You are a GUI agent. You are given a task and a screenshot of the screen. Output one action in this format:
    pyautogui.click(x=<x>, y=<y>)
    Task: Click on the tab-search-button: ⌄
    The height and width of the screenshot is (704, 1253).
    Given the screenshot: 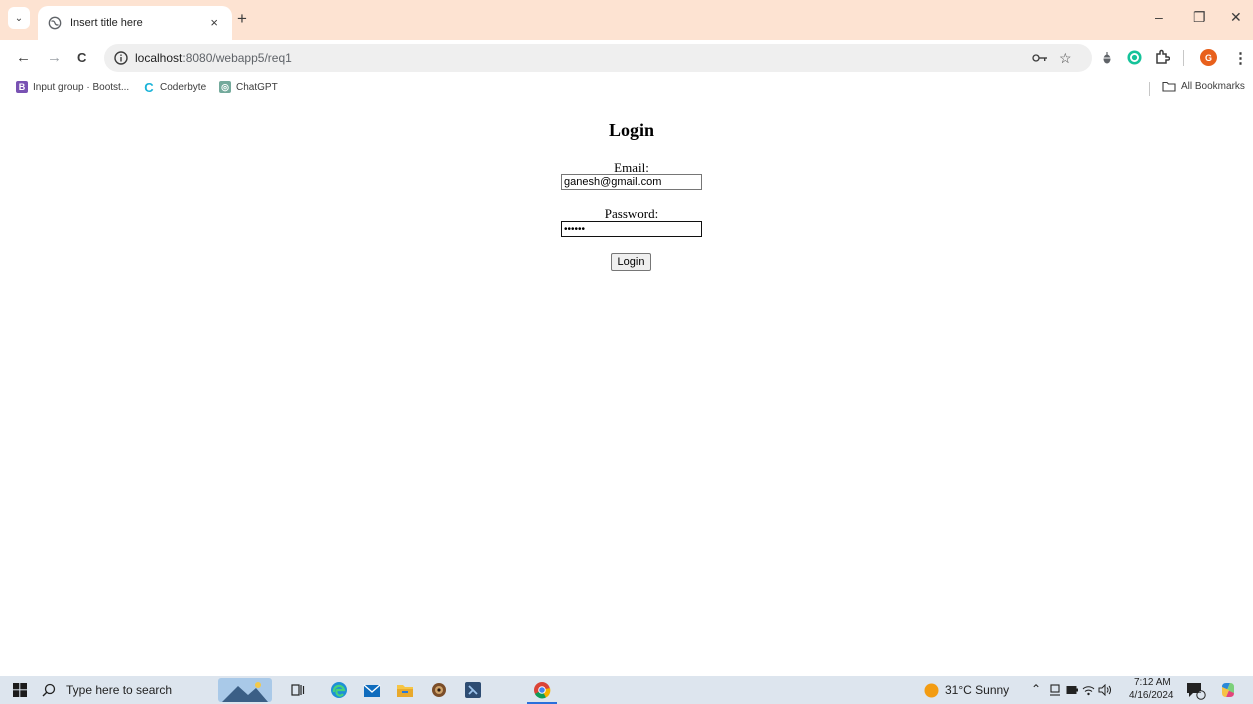 What is the action you would take?
    pyautogui.click(x=19, y=18)
    